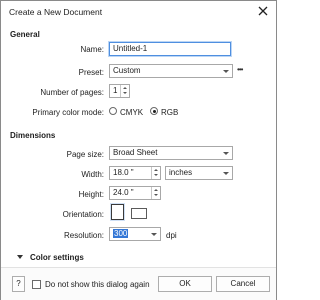  What do you see at coordinates (56, 12) in the screenshot?
I see `dialog-title: Create a New Document` at bounding box center [56, 12].